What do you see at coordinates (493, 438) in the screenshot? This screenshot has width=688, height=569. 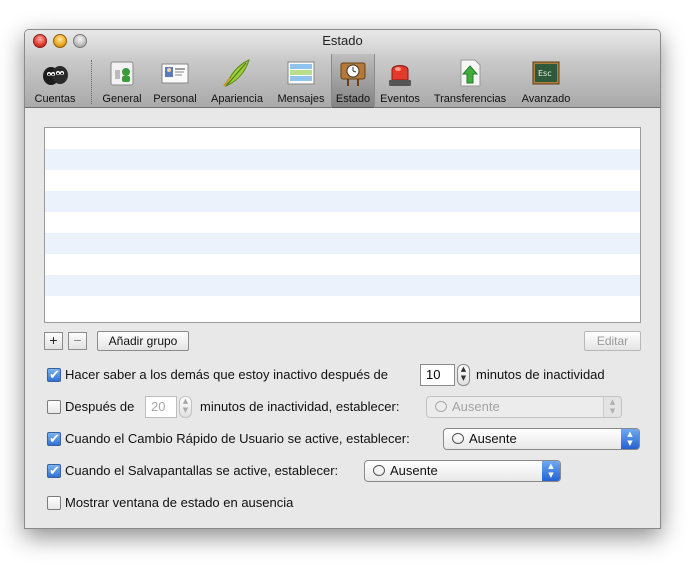 I see `fast-user-status-value: Ausente` at bounding box center [493, 438].